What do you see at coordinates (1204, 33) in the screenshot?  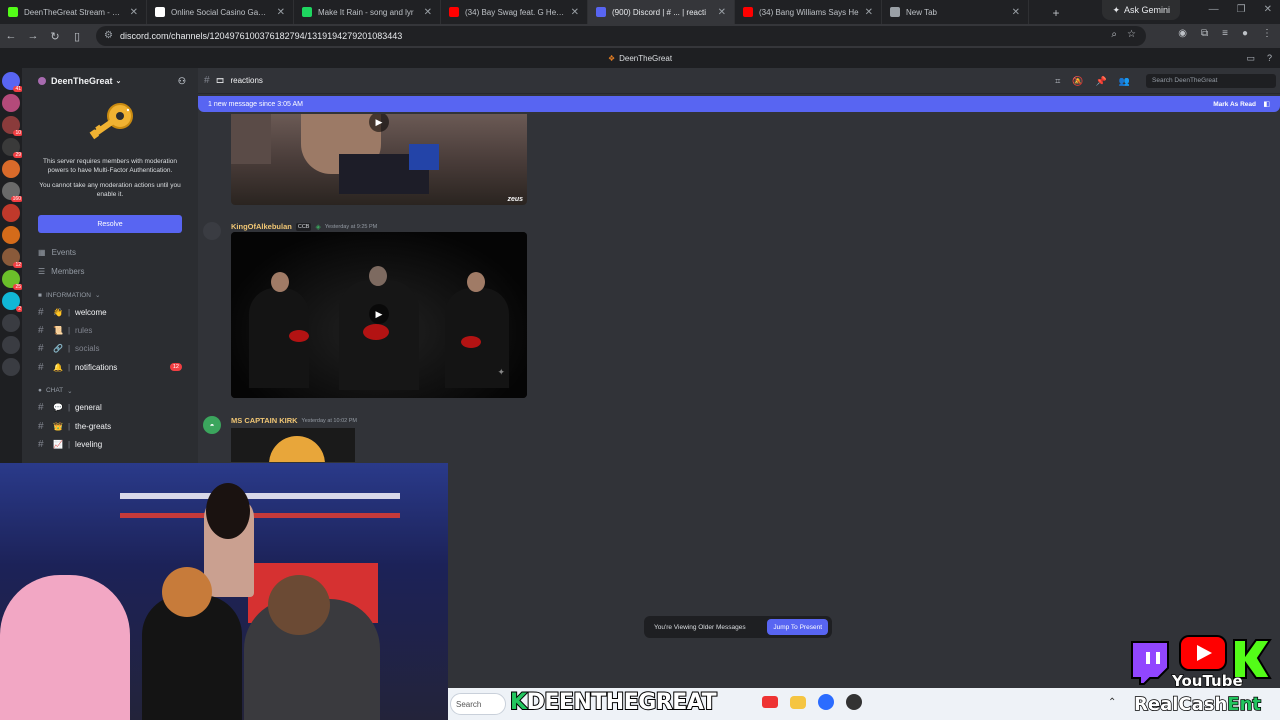 I see `puzzle-icon: ⧉` at bounding box center [1204, 33].